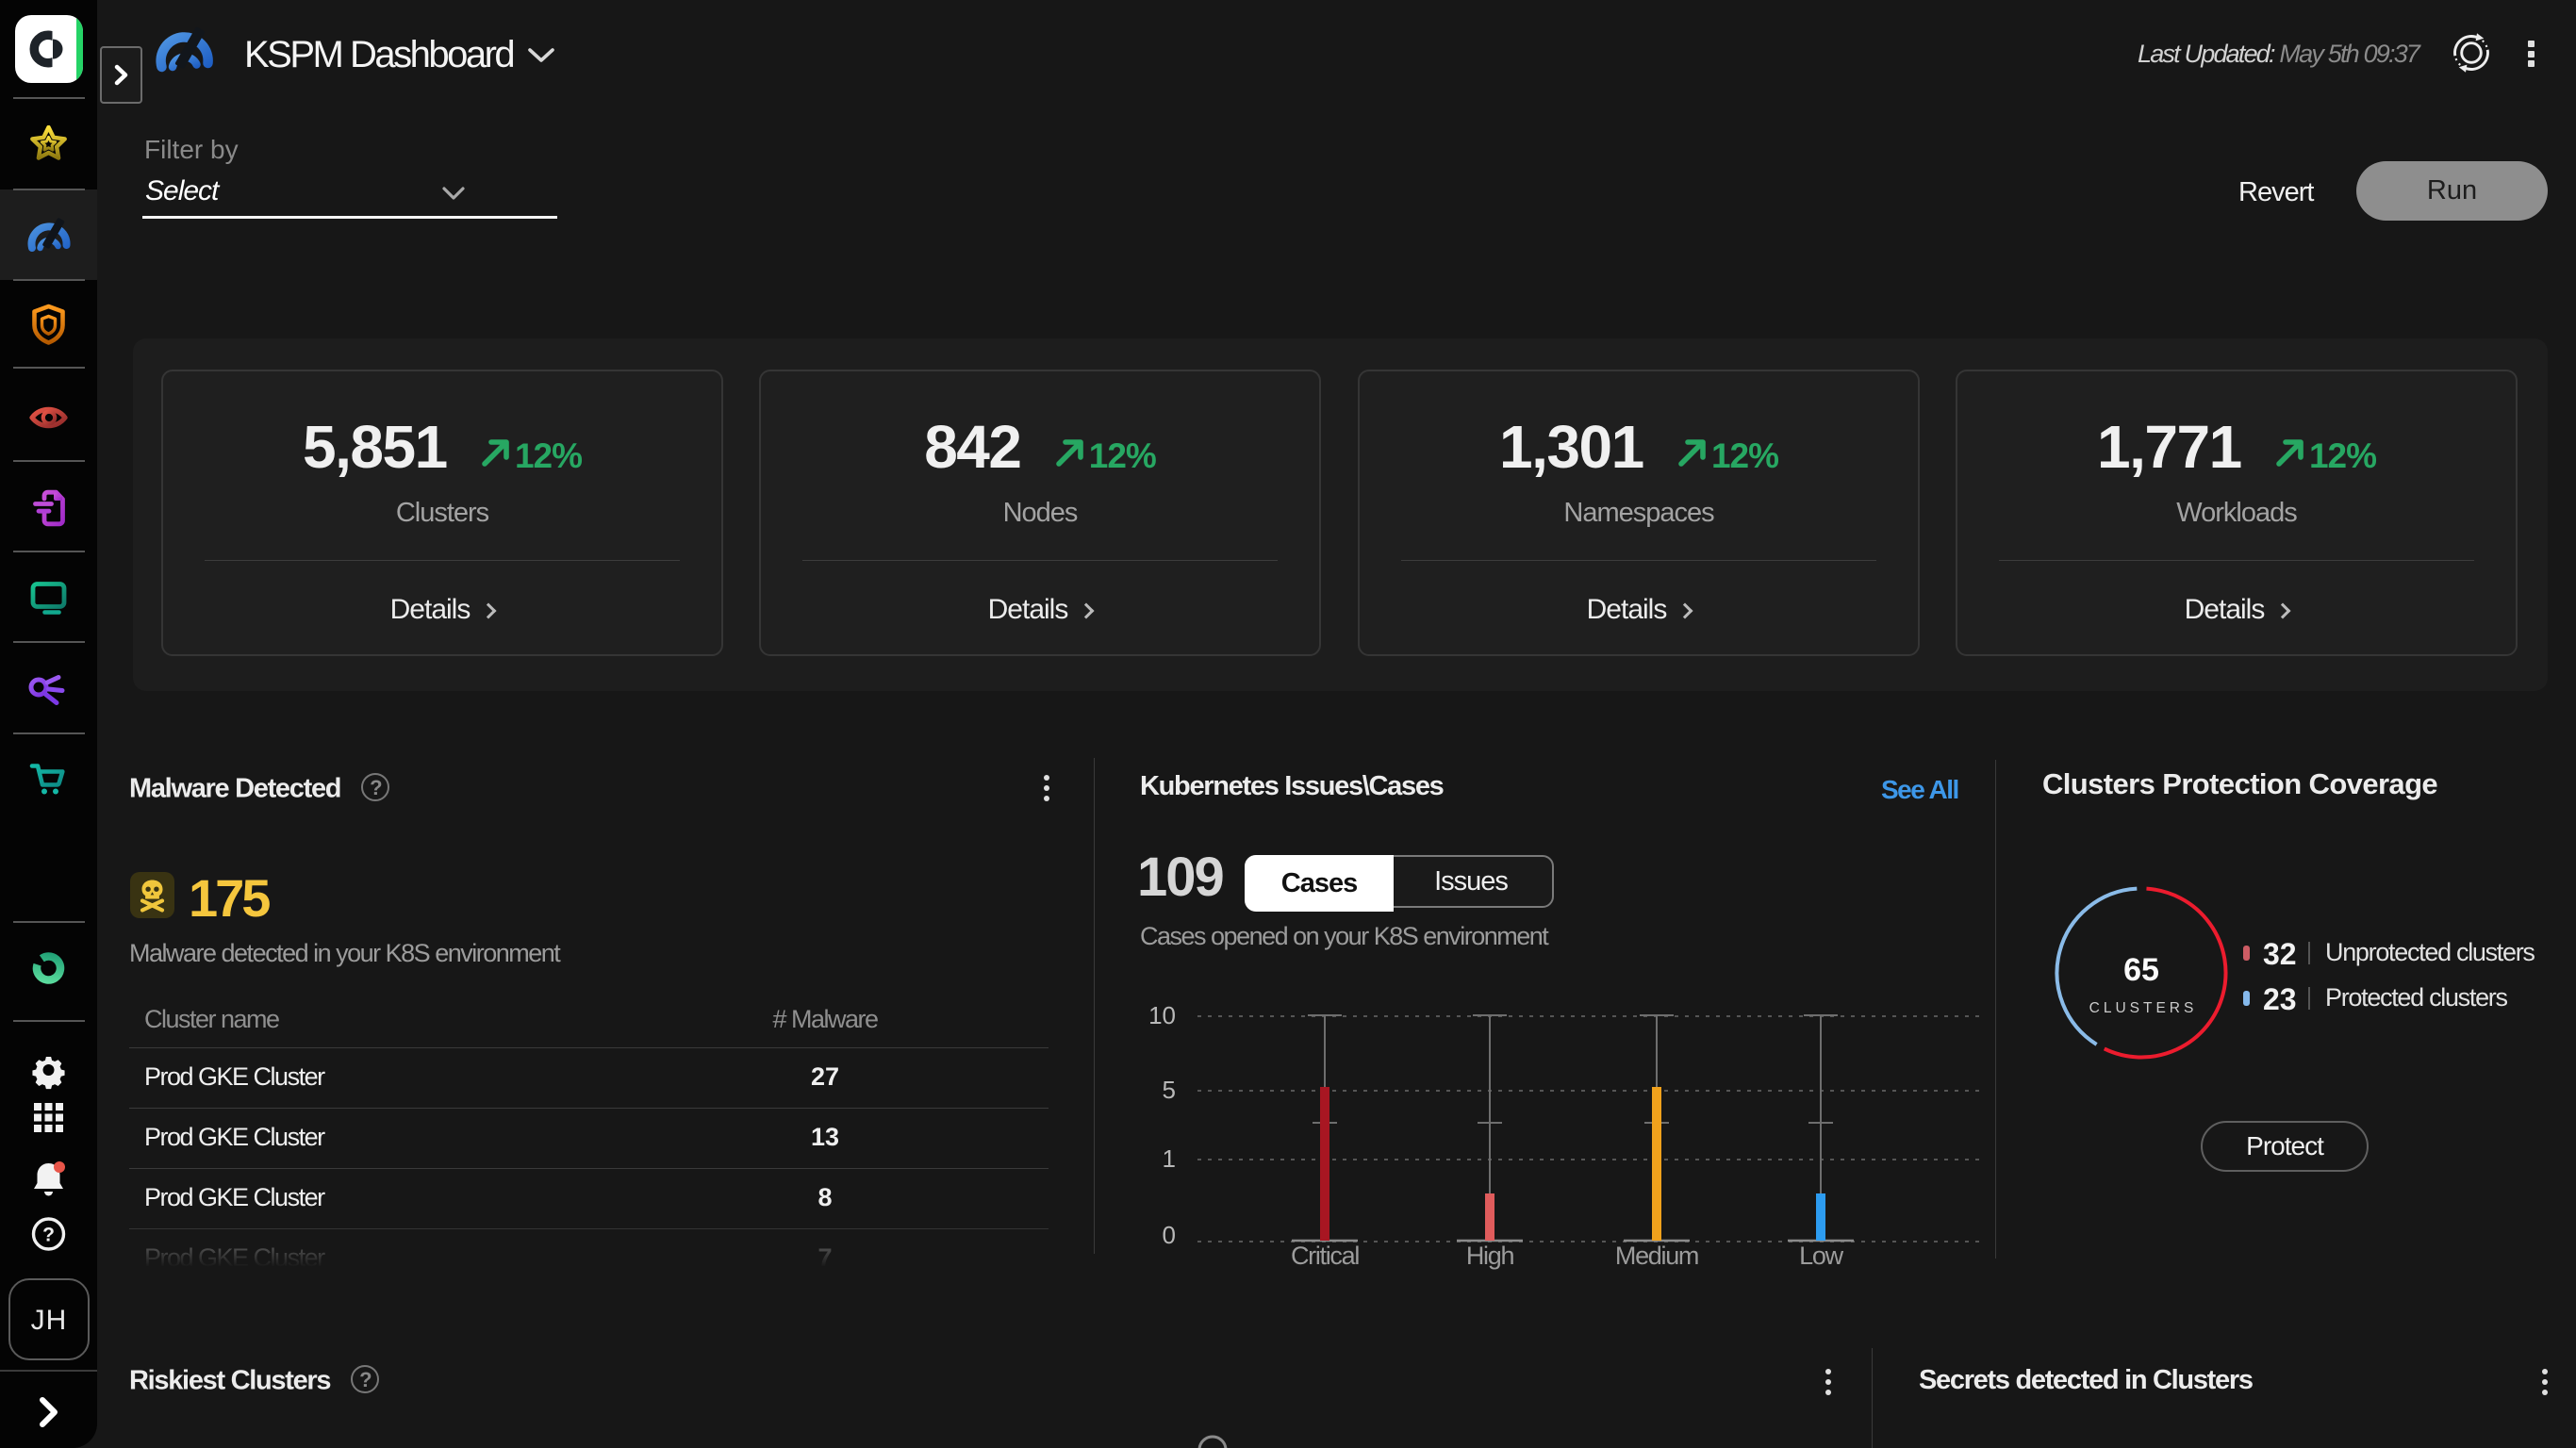 The height and width of the screenshot is (1448, 2576). Describe the element at coordinates (2143, 1008) in the screenshot. I see `svg-text: CLUSTERS` at that location.